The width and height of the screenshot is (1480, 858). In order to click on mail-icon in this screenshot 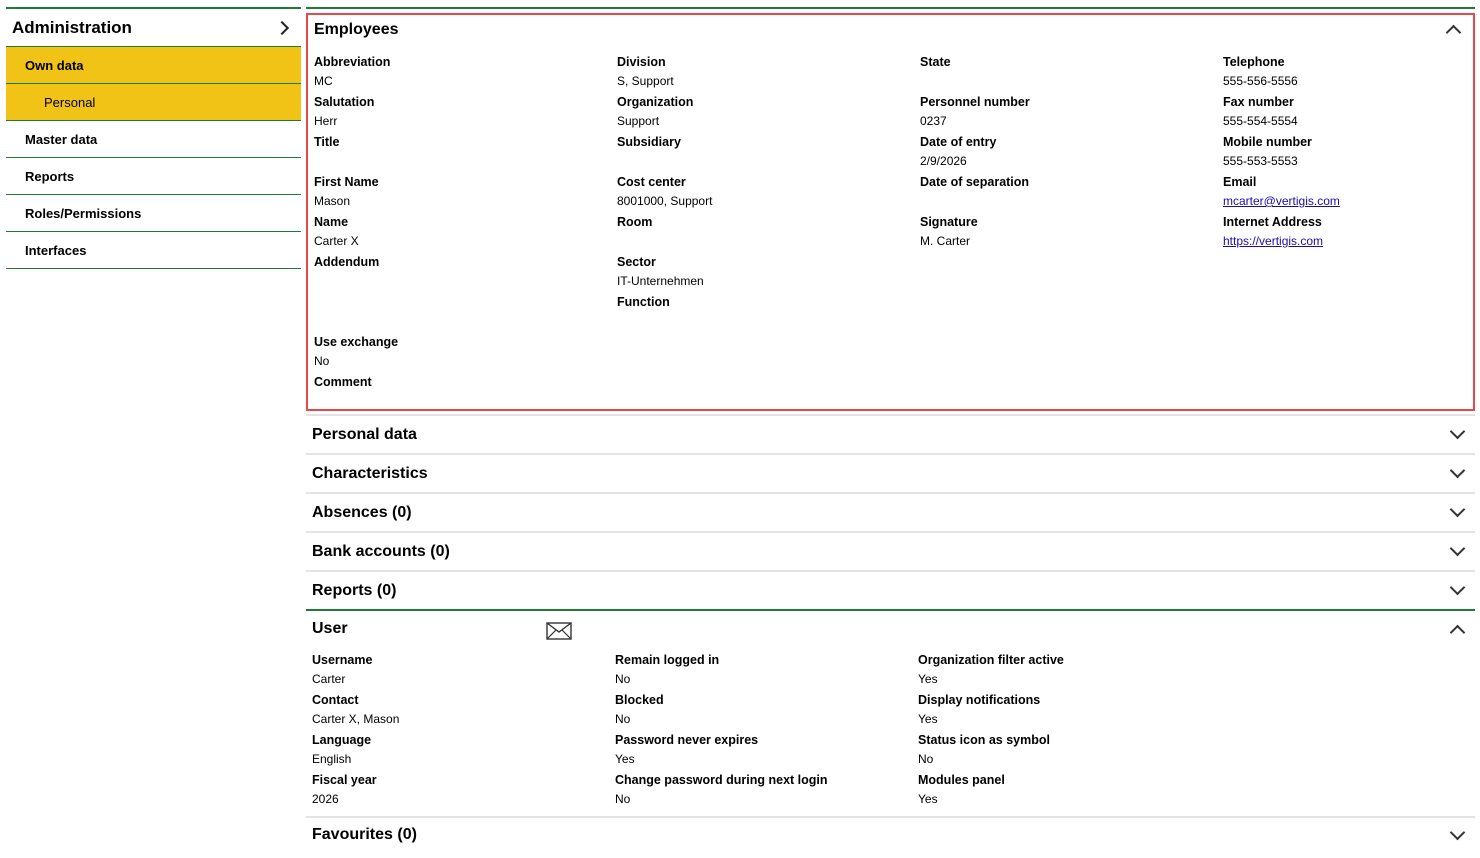, I will do `click(559, 631)`.